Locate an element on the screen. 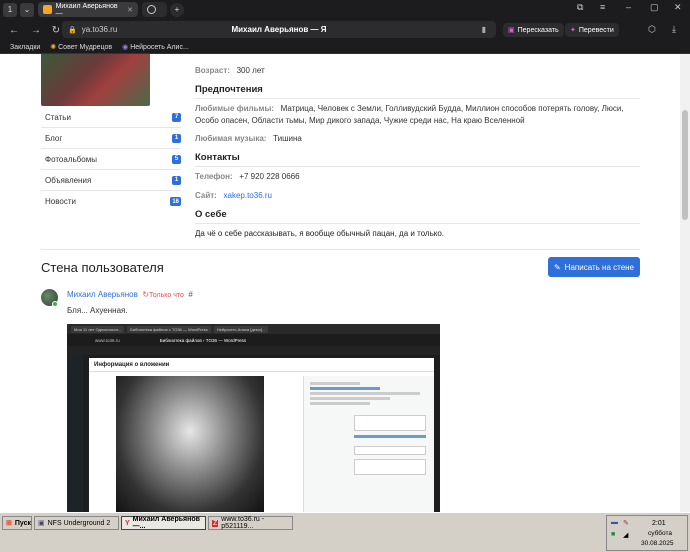 This screenshot has width=690, height=552. start-button: ⊞ Пуск is located at coordinates (17, 523).